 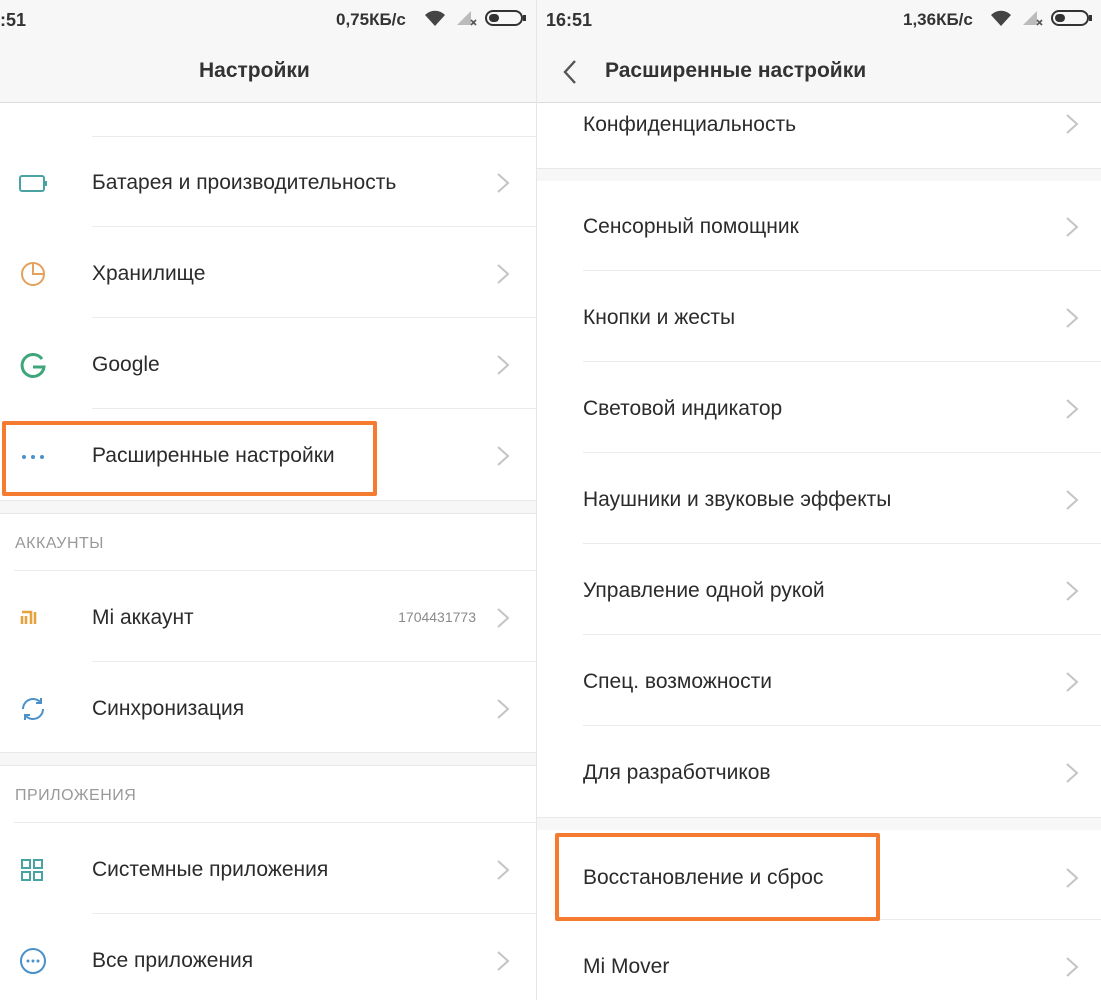 I want to click on all-apps-icon, so click(x=33, y=961).